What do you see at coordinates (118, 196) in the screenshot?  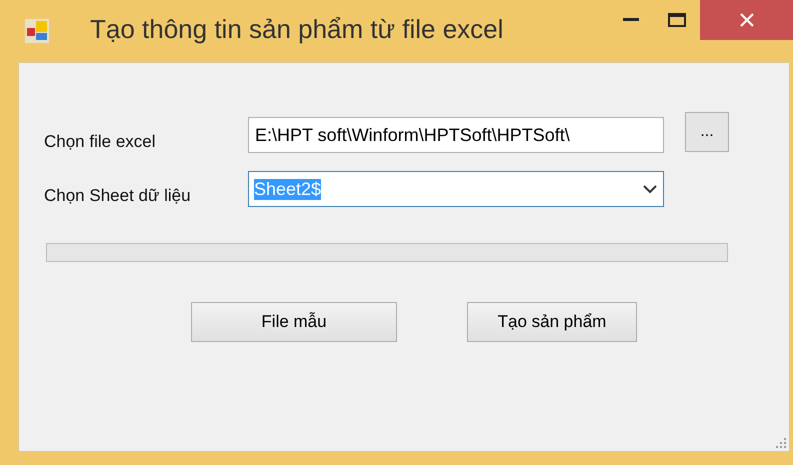 I see `field-label: Chọn Sheet dữ liệu` at bounding box center [118, 196].